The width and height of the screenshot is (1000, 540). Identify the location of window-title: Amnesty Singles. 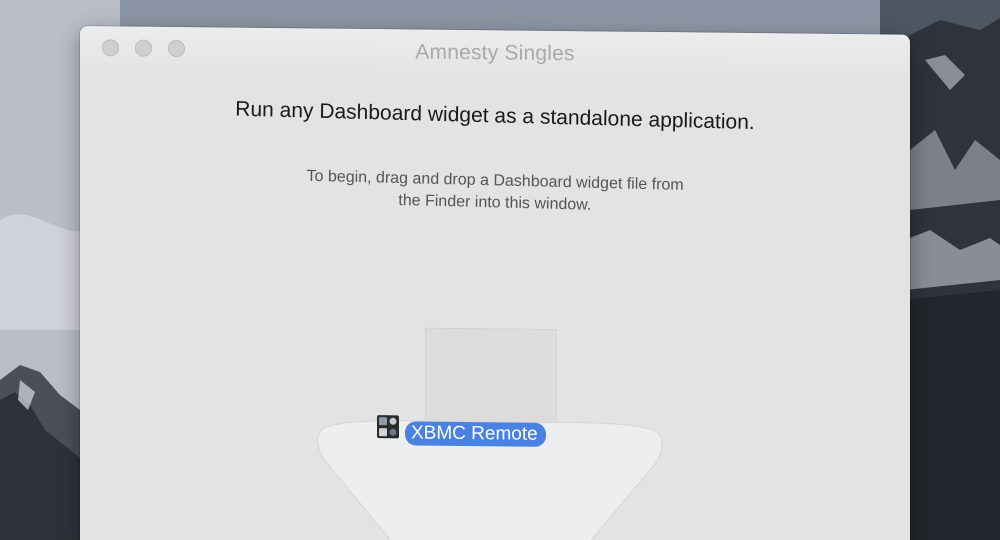
(495, 53).